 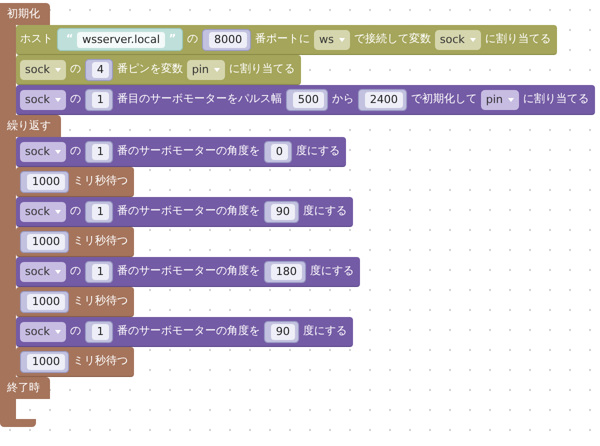 What do you see at coordinates (343, 99) in the screenshot?
I see `block-label: から` at bounding box center [343, 99].